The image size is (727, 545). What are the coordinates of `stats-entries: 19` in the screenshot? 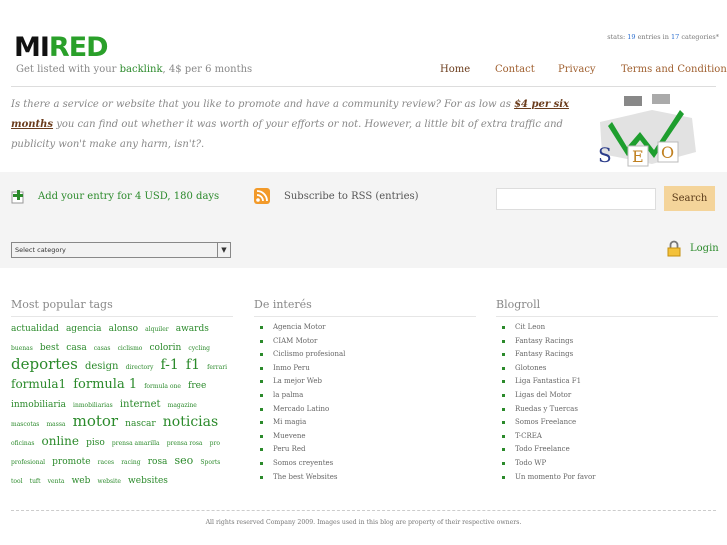 It's located at (631, 37).